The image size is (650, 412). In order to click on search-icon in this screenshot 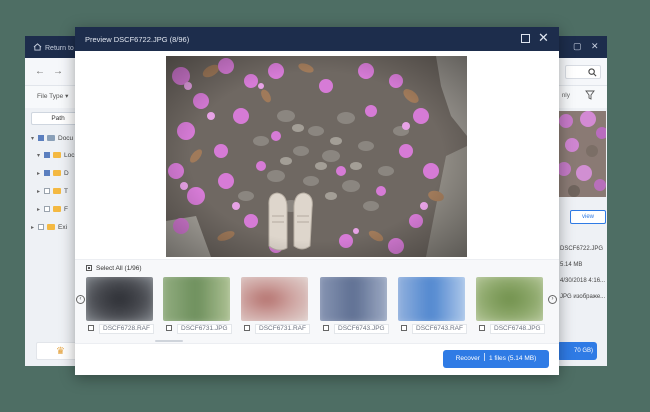, I will do `click(592, 72)`.